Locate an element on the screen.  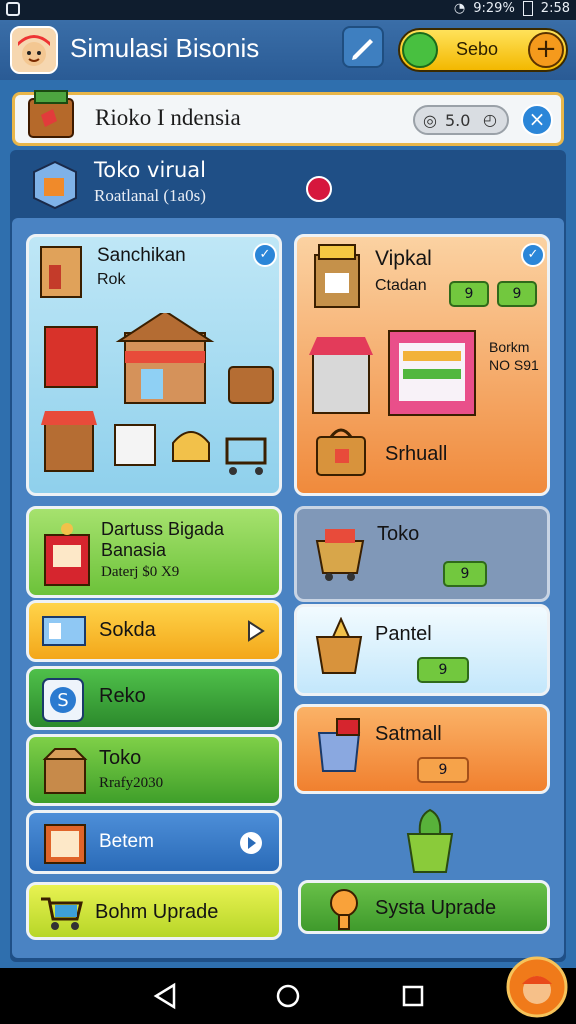
card-sanchikan: Sanchikan Rok ✓ is located at coordinates (154, 365).